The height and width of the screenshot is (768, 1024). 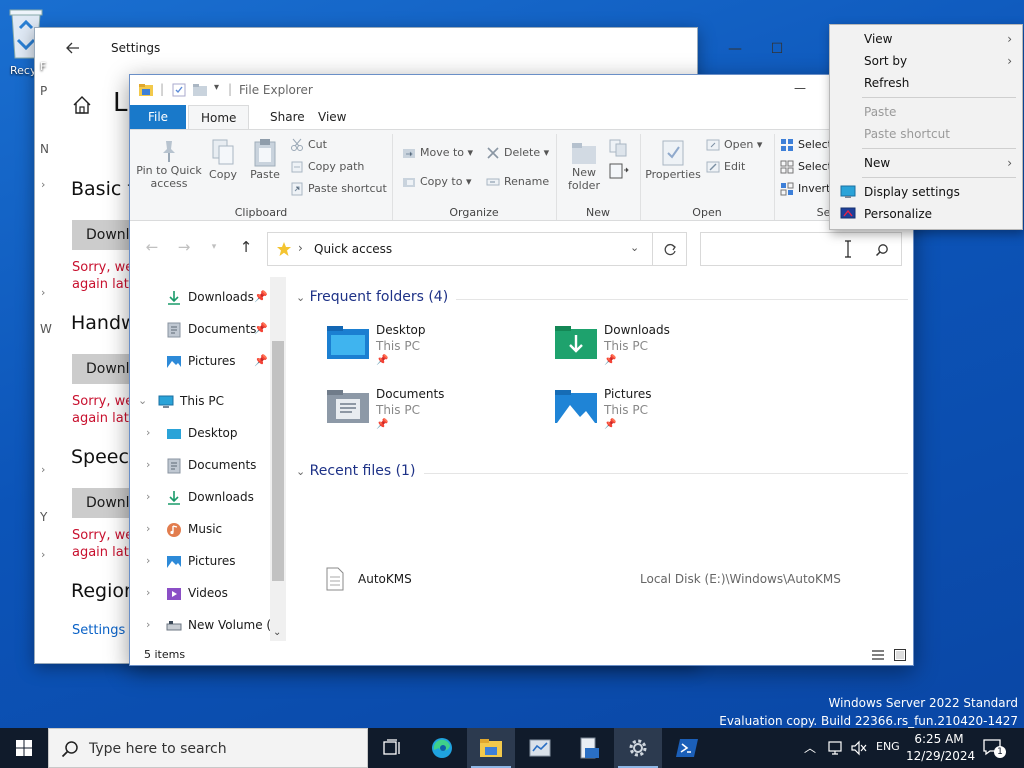 I want to click on details-view-icon, so click(x=878, y=655).